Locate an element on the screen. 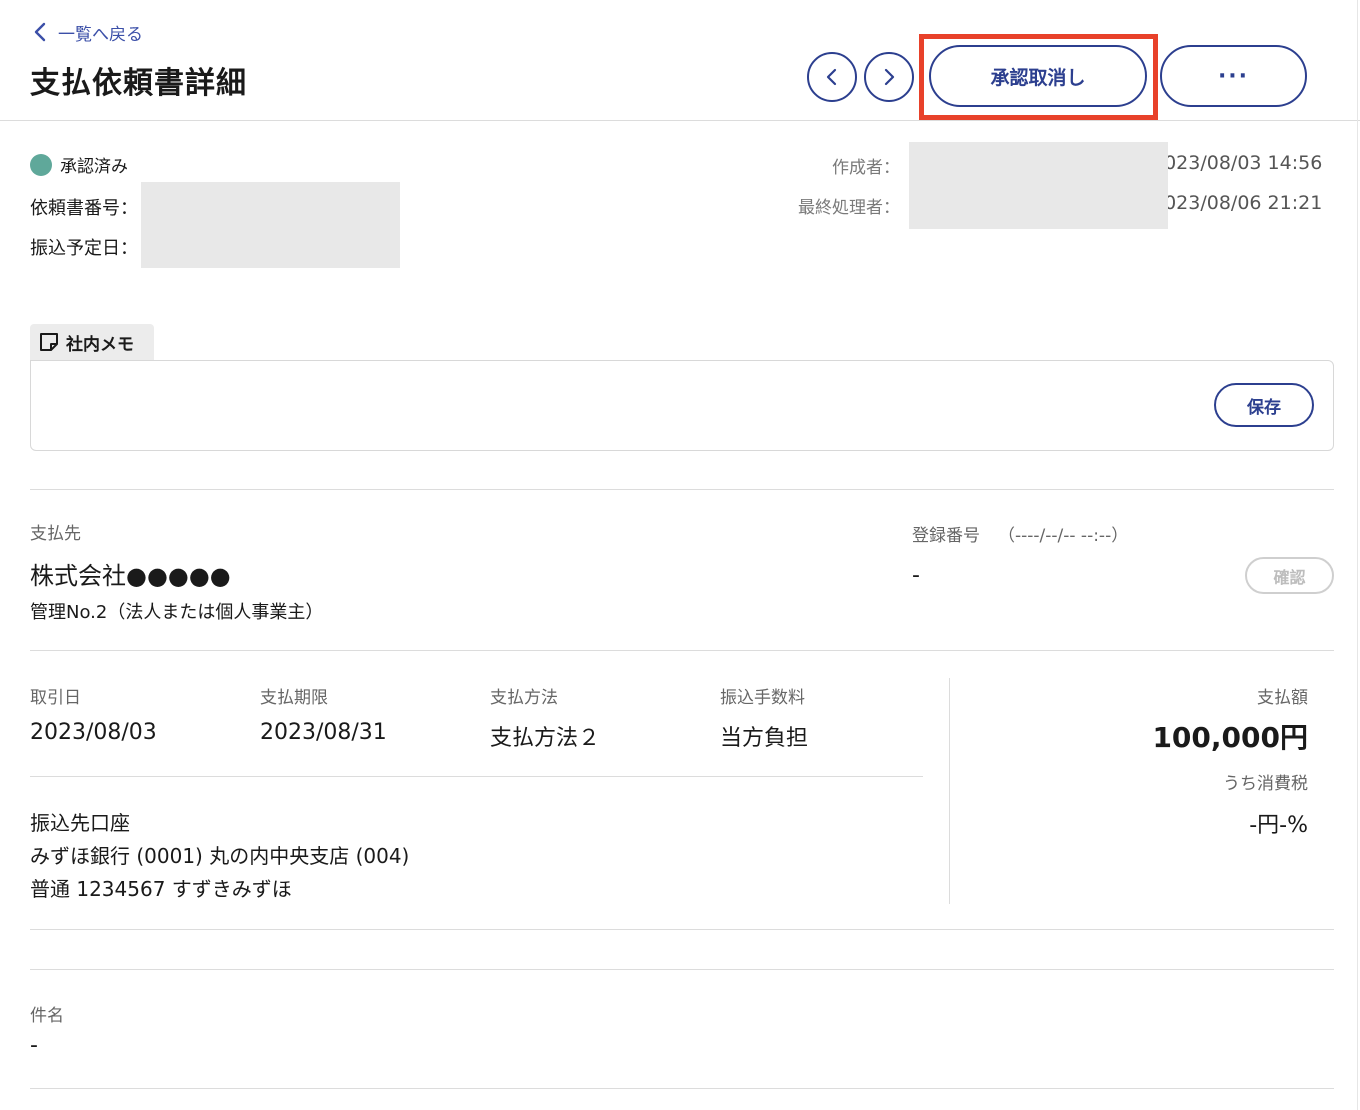 The image size is (1360, 1110). header-divider is located at coordinates (680, 120).